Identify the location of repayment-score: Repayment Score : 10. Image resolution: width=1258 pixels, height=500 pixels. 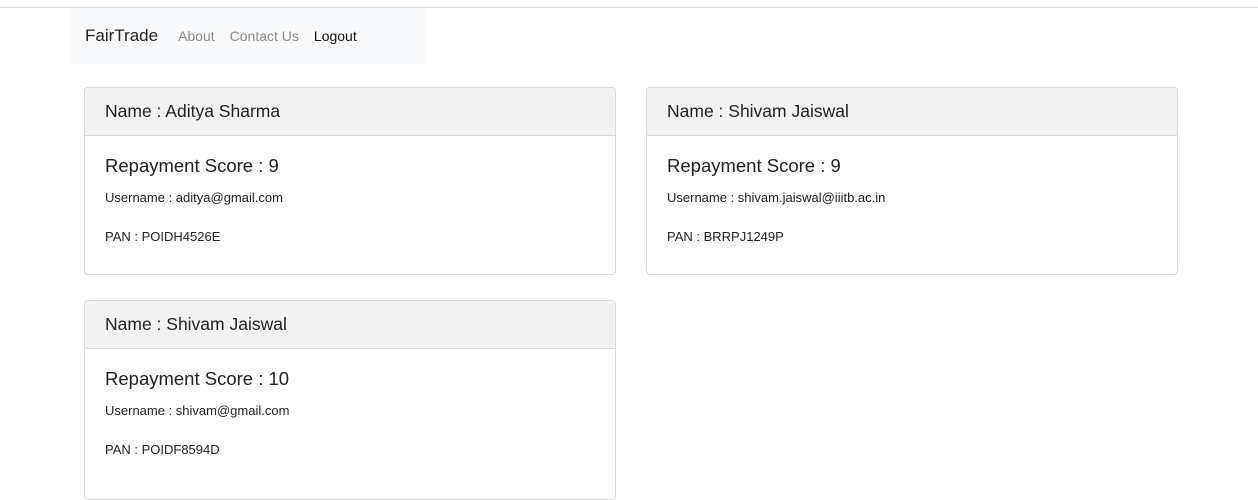
(197, 378).